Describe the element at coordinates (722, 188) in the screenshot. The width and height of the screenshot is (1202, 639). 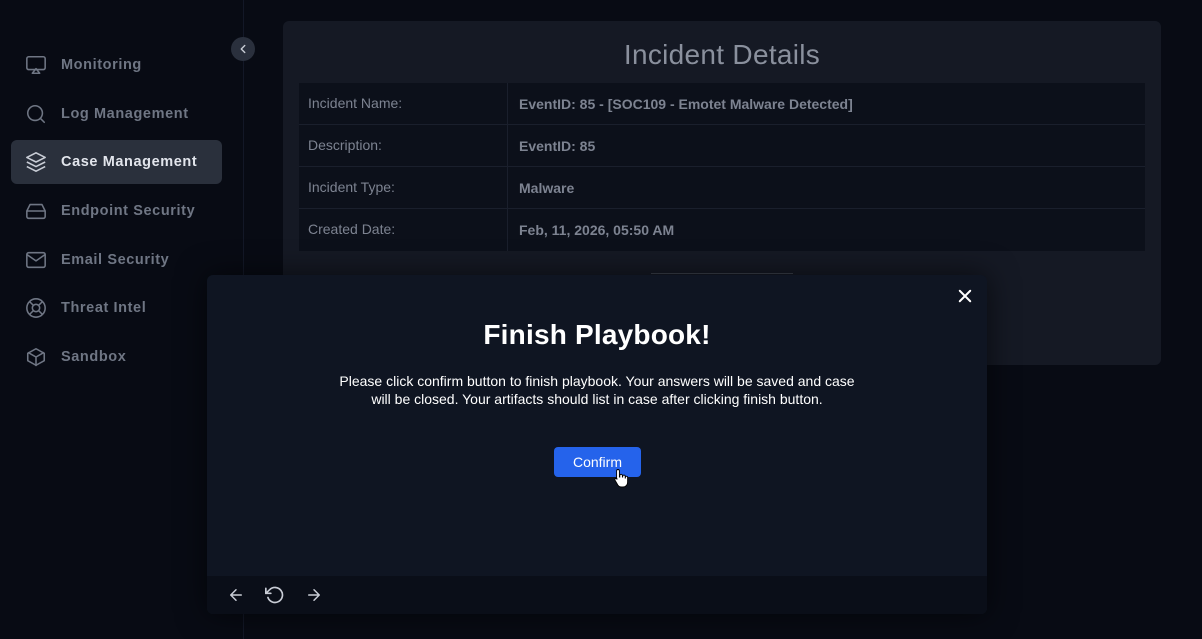
I see `table-row: Incident Type: Malware` at that location.